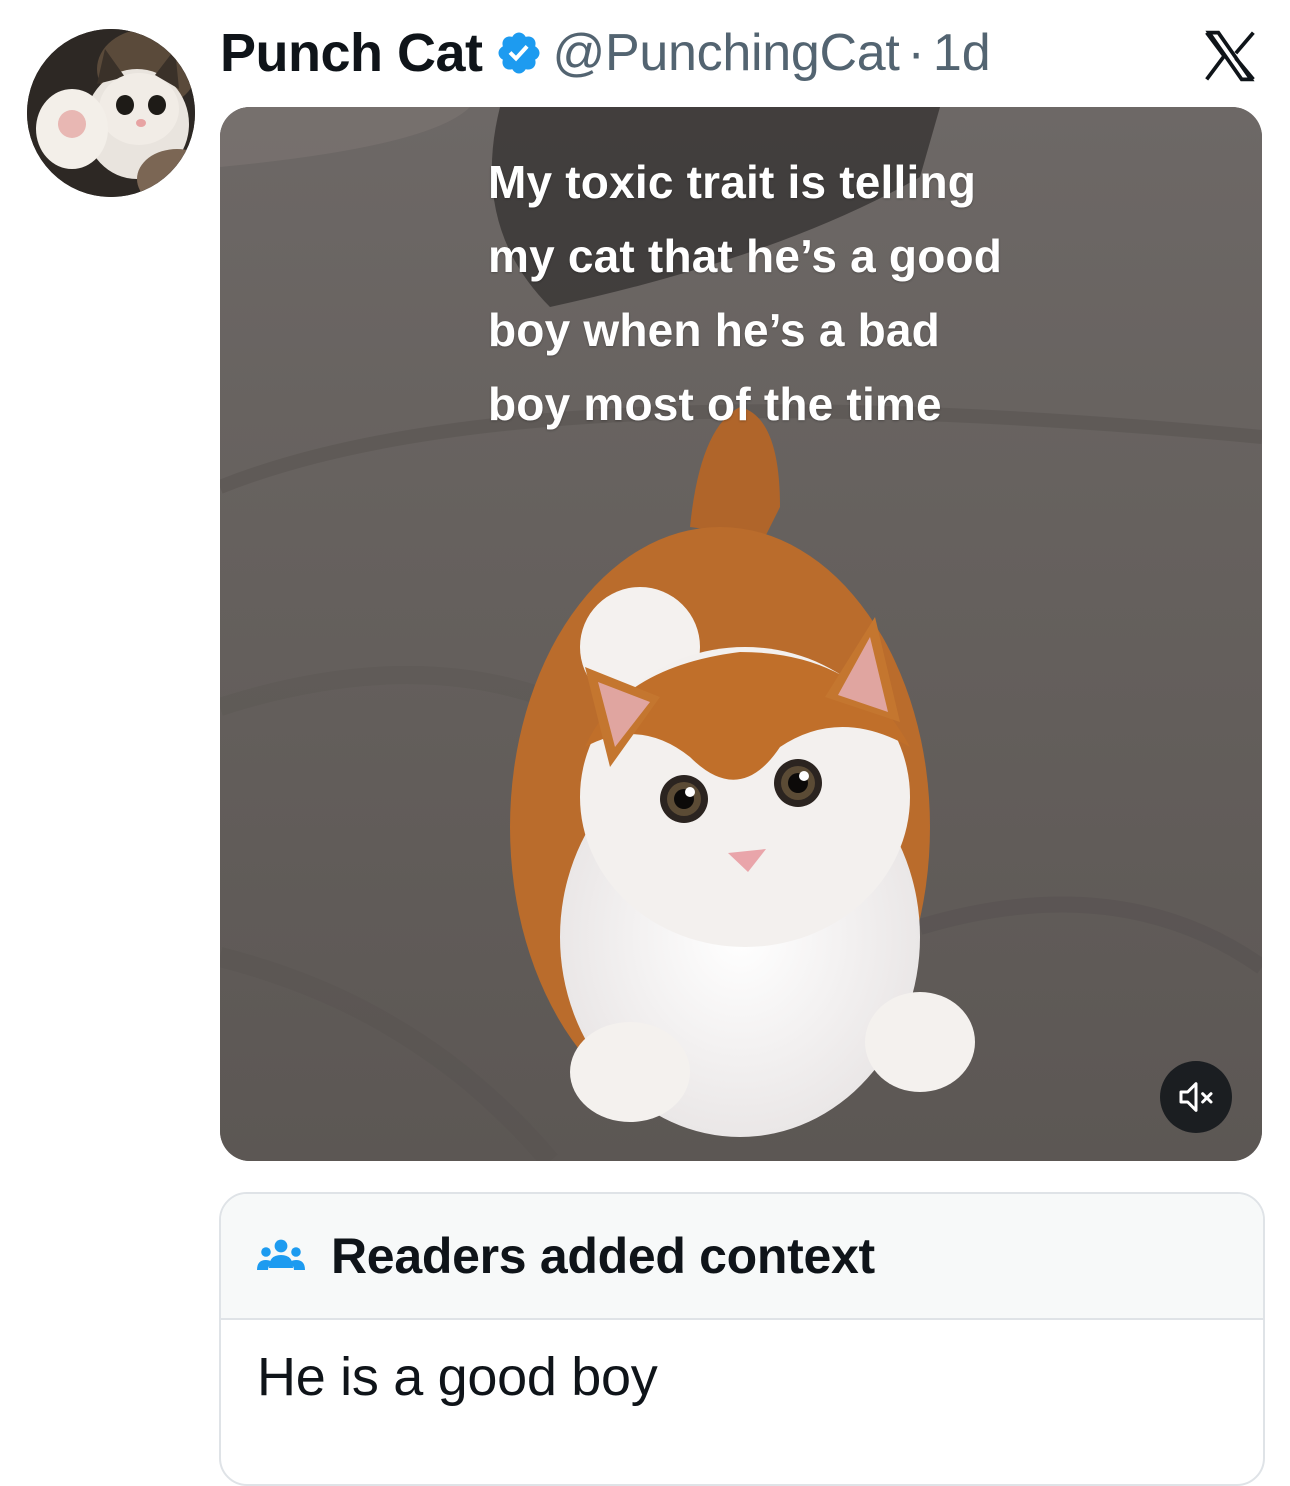 This screenshot has width=1290, height=1486. What do you see at coordinates (1230, 56) in the screenshot?
I see `x-logo-icon` at bounding box center [1230, 56].